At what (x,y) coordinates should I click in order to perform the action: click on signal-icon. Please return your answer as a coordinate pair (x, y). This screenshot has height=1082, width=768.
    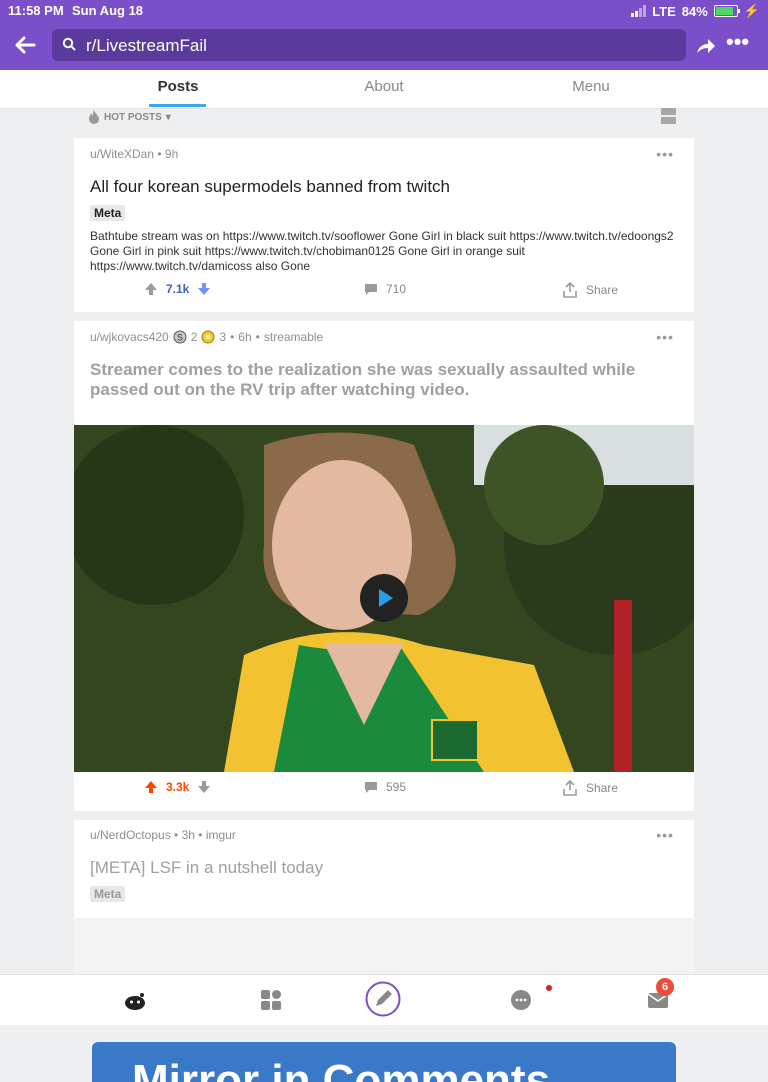
    Looking at the image, I should click on (639, 11).